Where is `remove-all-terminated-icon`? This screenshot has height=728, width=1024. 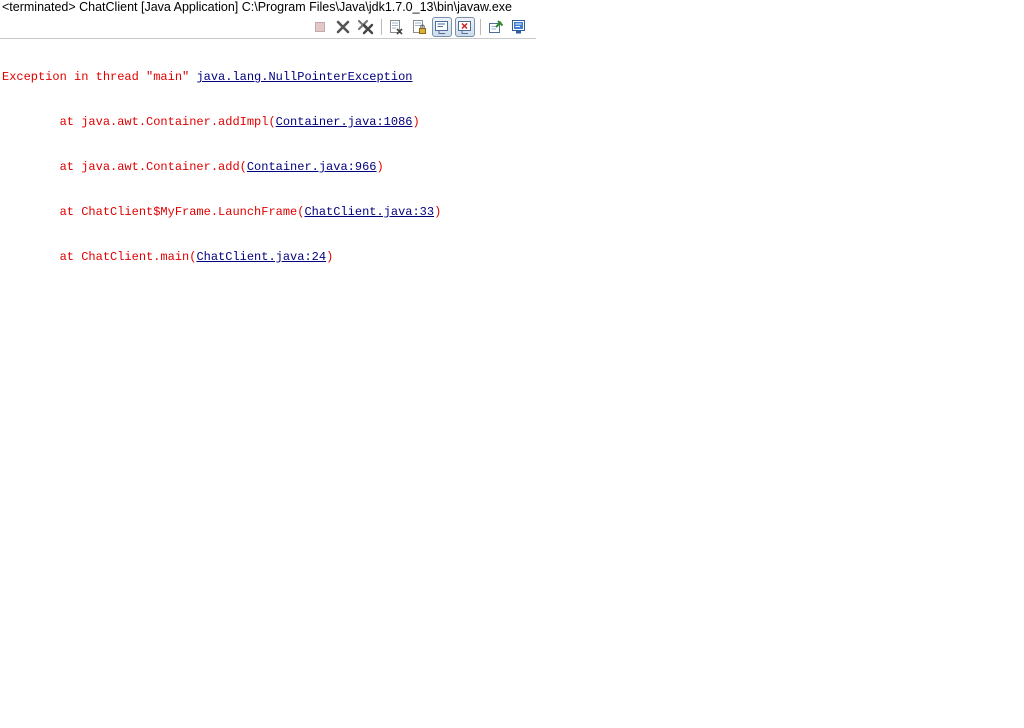
remove-all-terminated-icon is located at coordinates (366, 27).